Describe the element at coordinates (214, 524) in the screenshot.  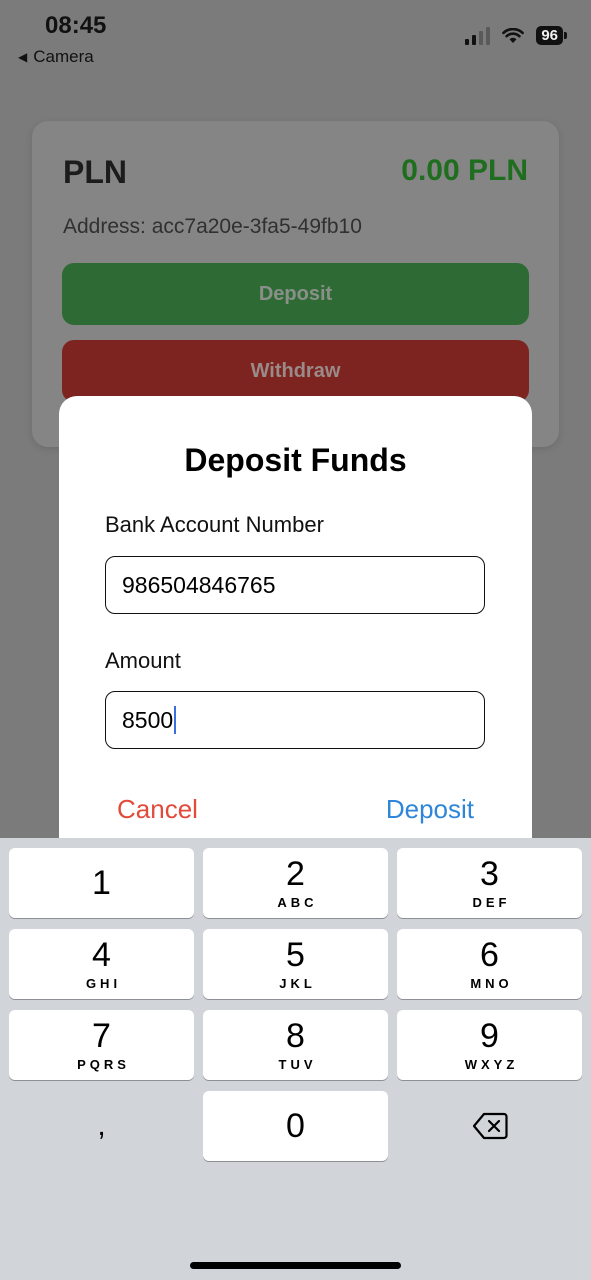
I see `bank-account-label: Bank Account Number` at that location.